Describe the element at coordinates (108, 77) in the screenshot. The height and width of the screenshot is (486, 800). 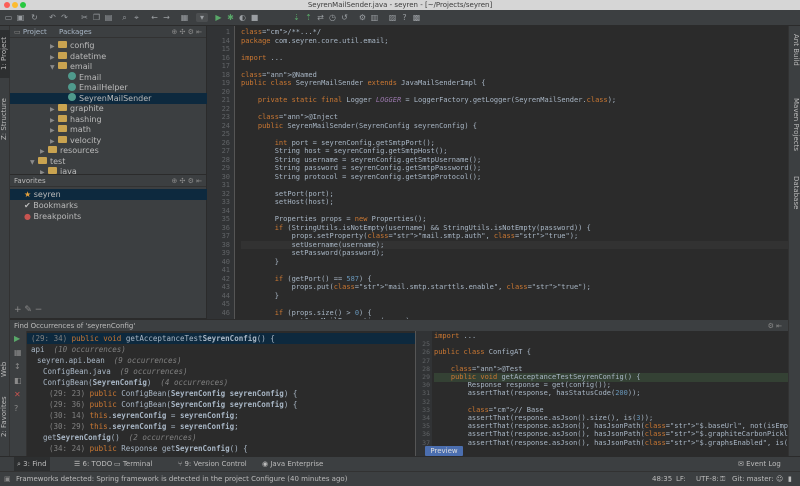
I see `tree-item: Email` at that location.